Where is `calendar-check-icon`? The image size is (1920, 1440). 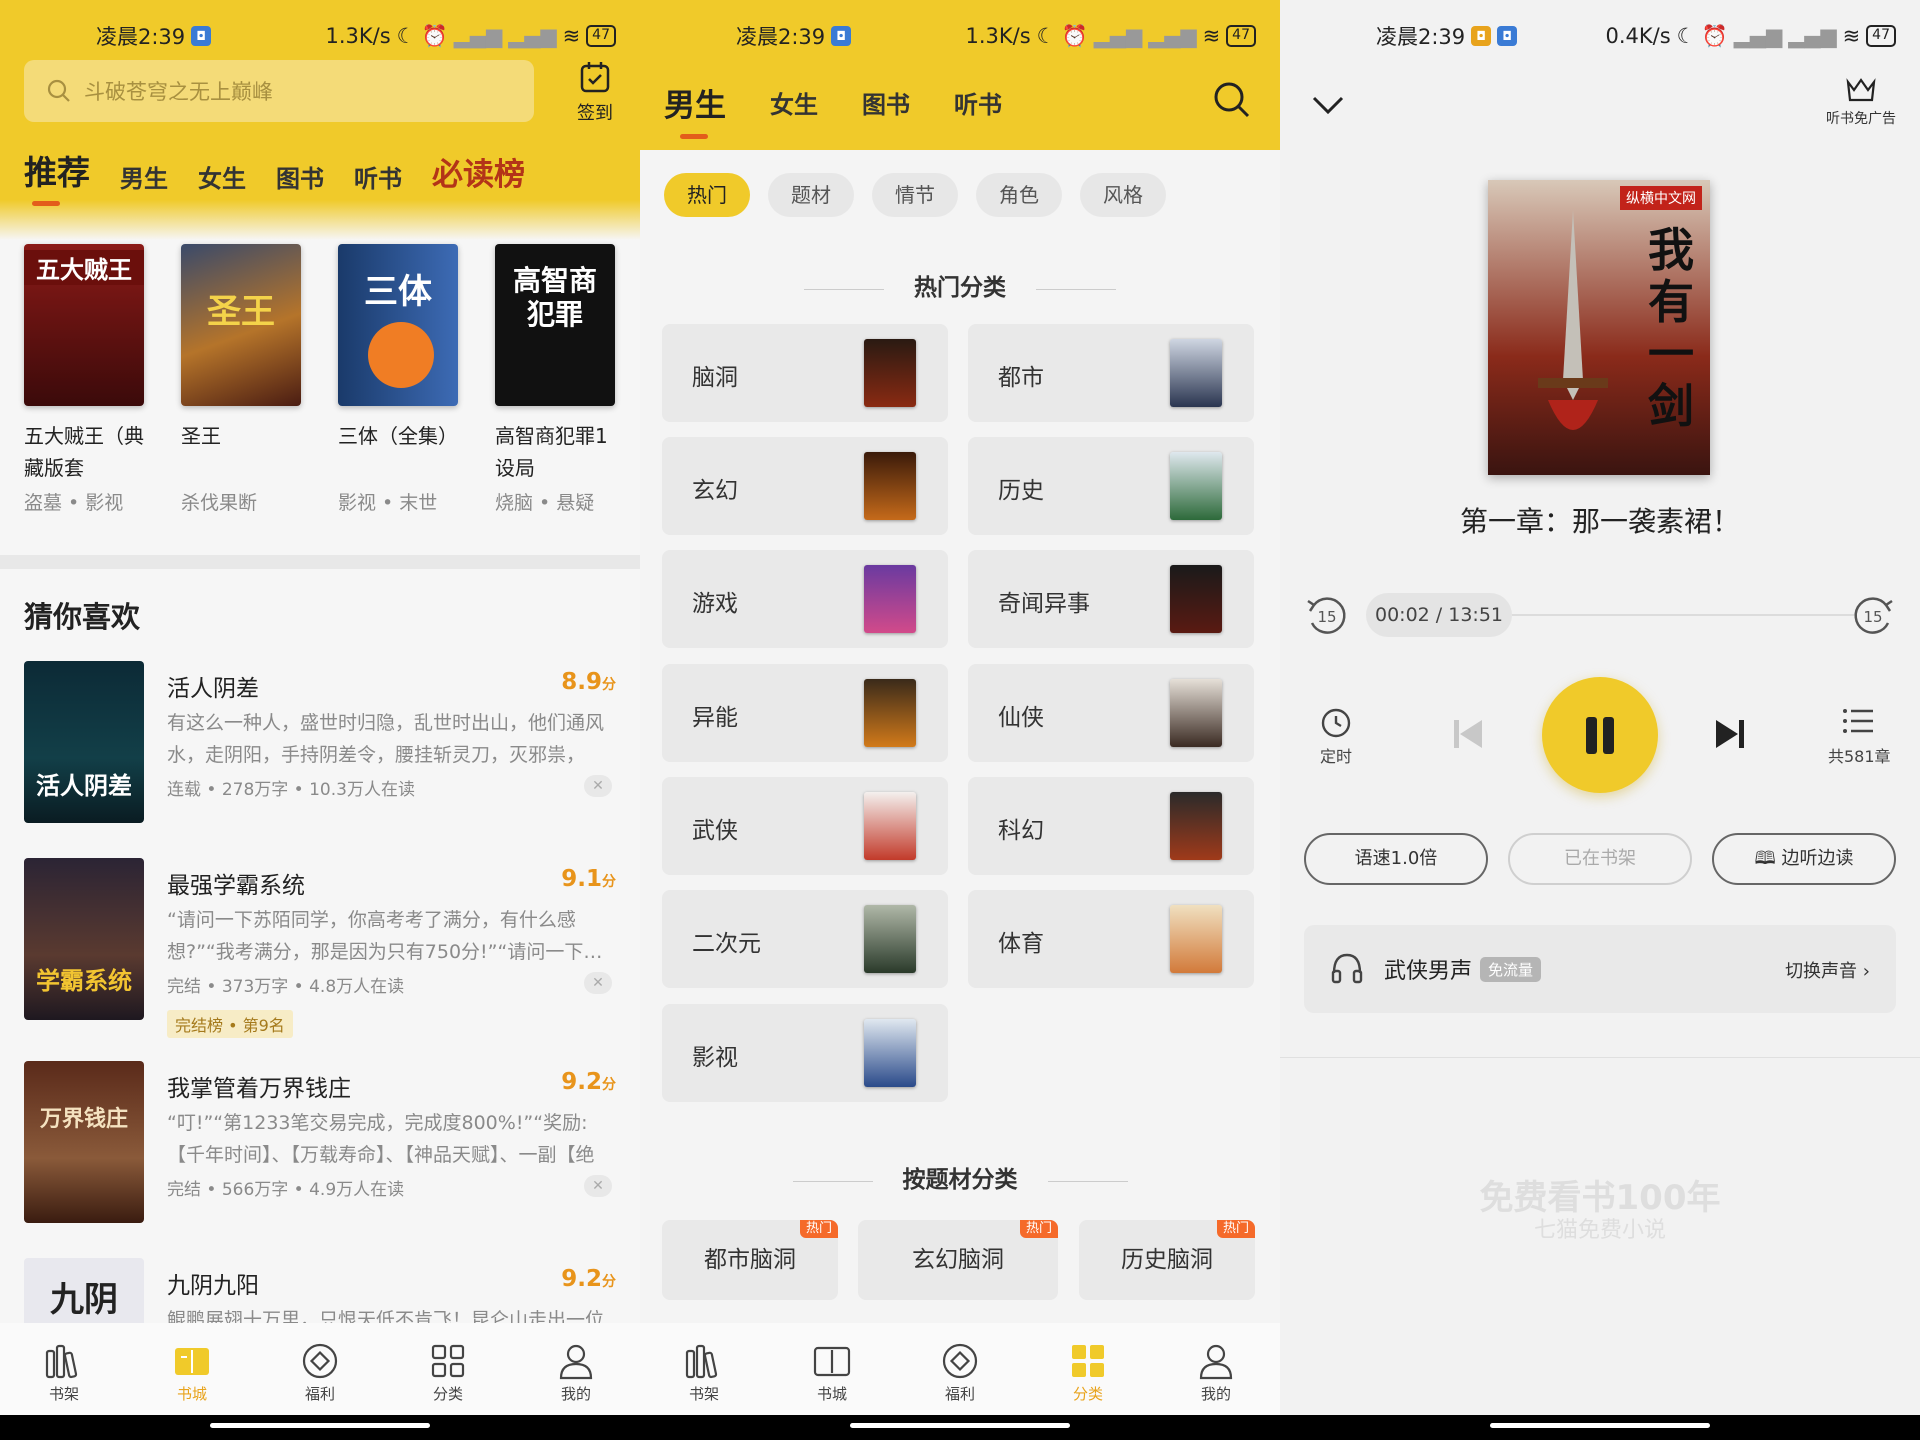 calendar-check-icon is located at coordinates (595, 77).